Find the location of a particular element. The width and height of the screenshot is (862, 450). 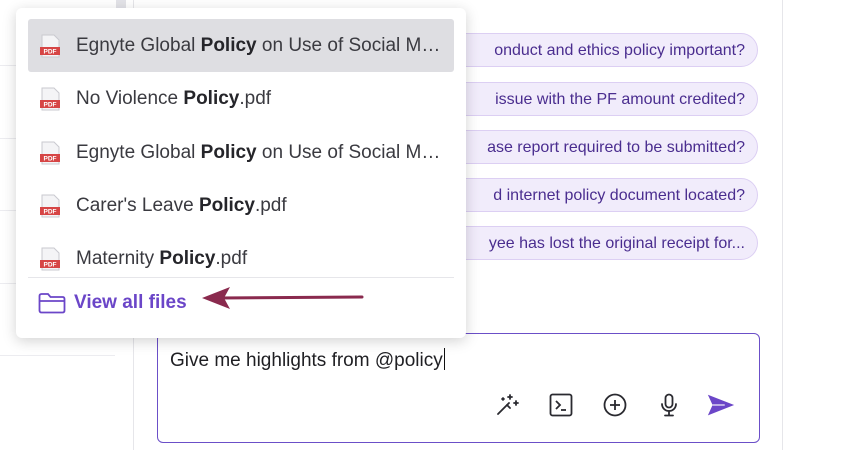

file-option: PDF No Violence Policy.pdf is located at coordinates (241, 98).